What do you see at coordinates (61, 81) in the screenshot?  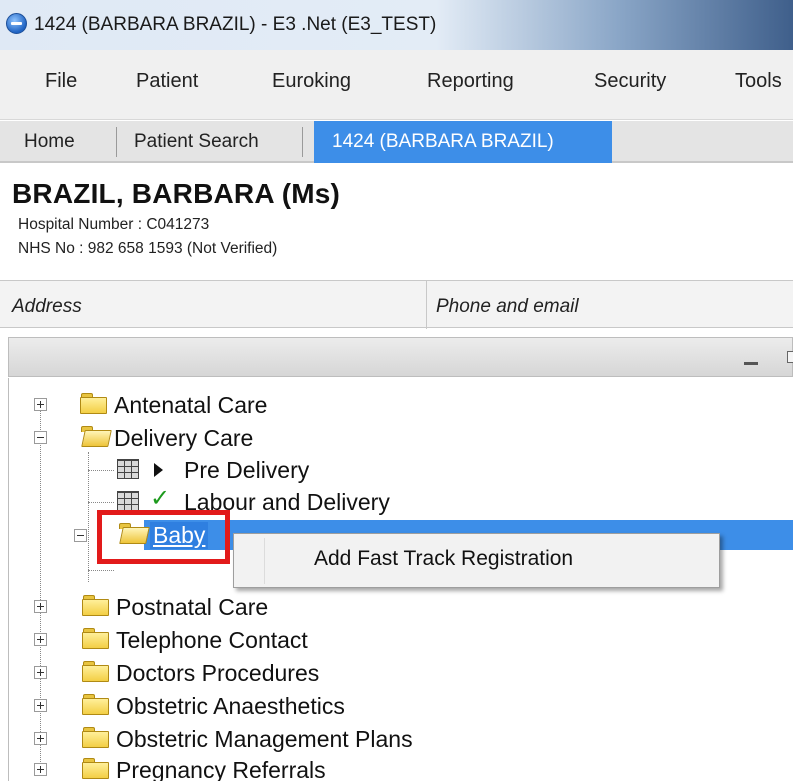 I see `menu-file: File` at bounding box center [61, 81].